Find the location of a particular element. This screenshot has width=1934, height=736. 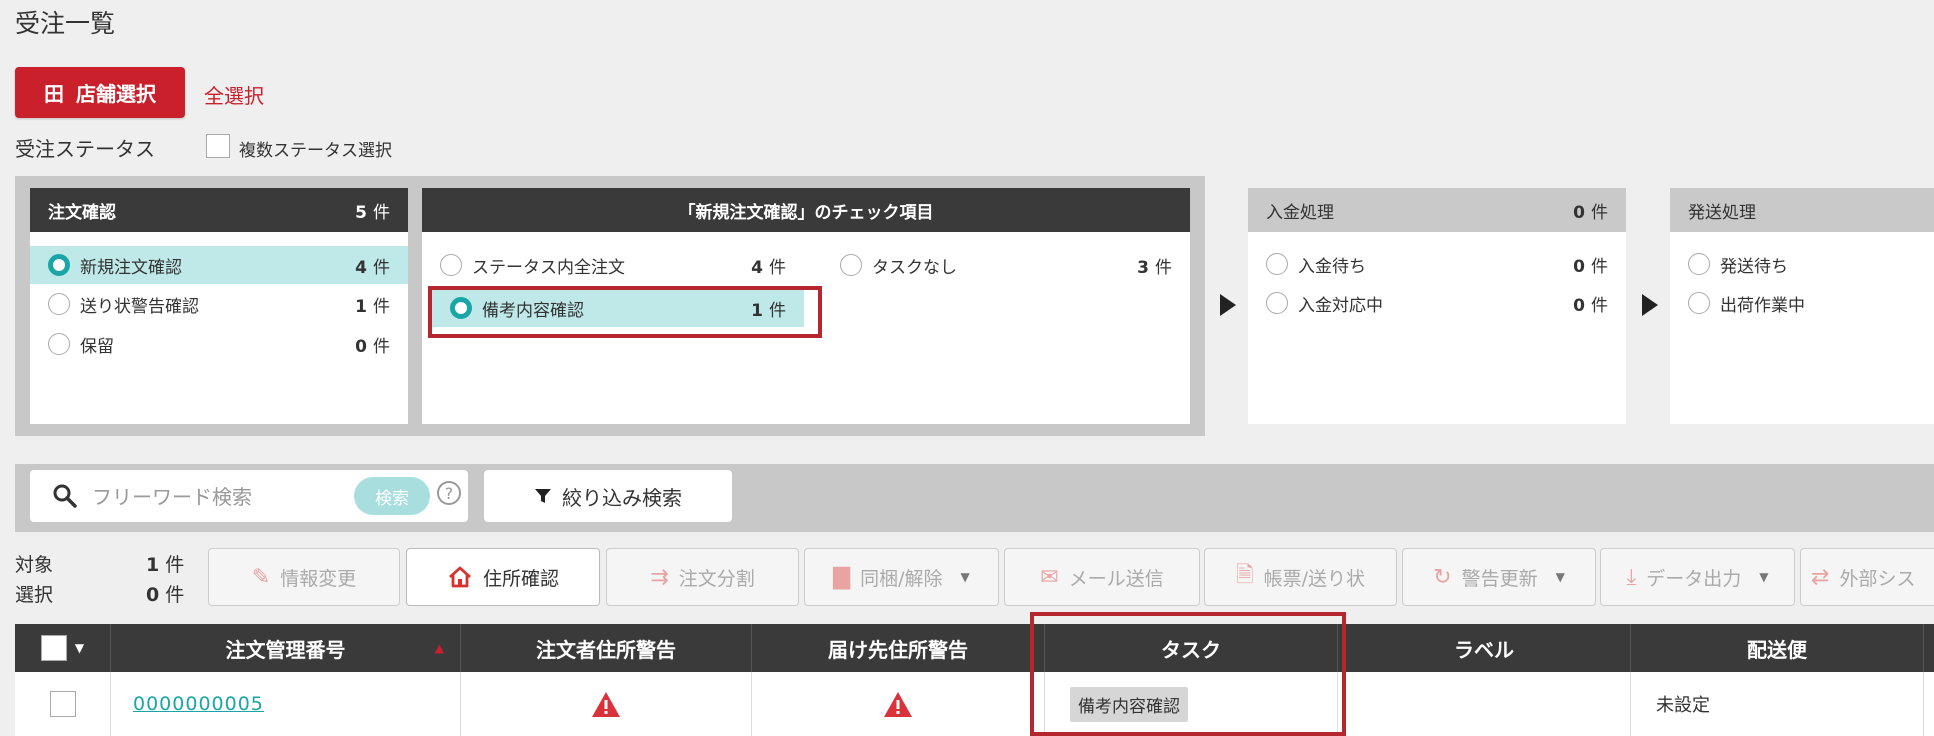

check-item-all-orders: ステータス内全注文 4件 is located at coordinates (613, 265).